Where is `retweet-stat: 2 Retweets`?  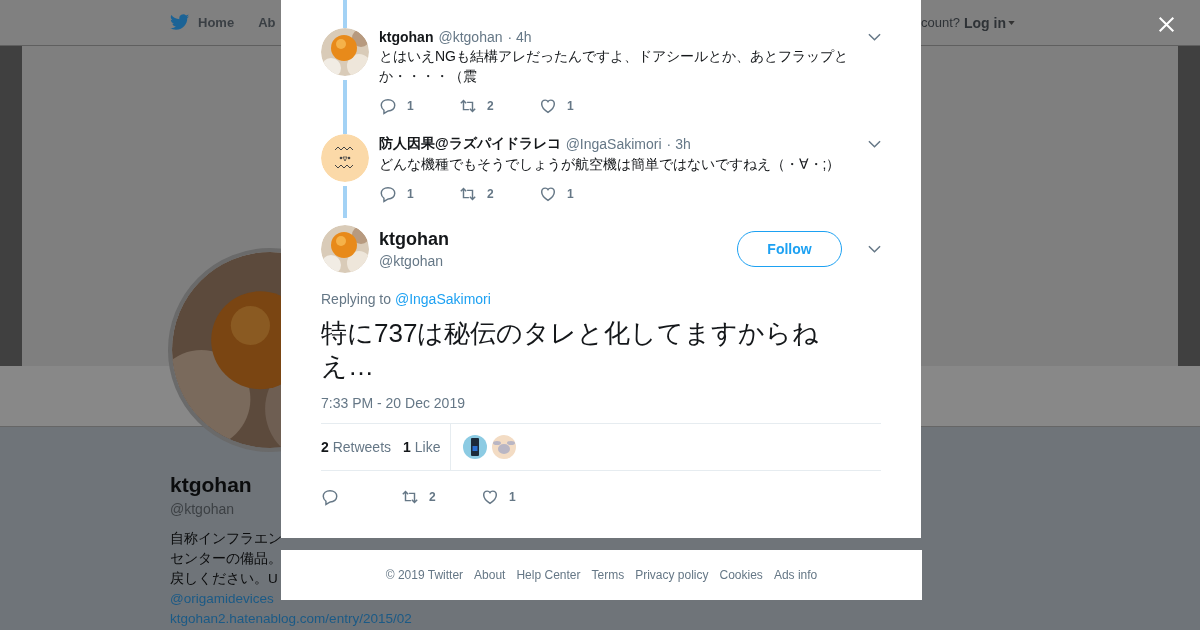
retweet-stat: 2 Retweets is located at coordinates (356, 447).